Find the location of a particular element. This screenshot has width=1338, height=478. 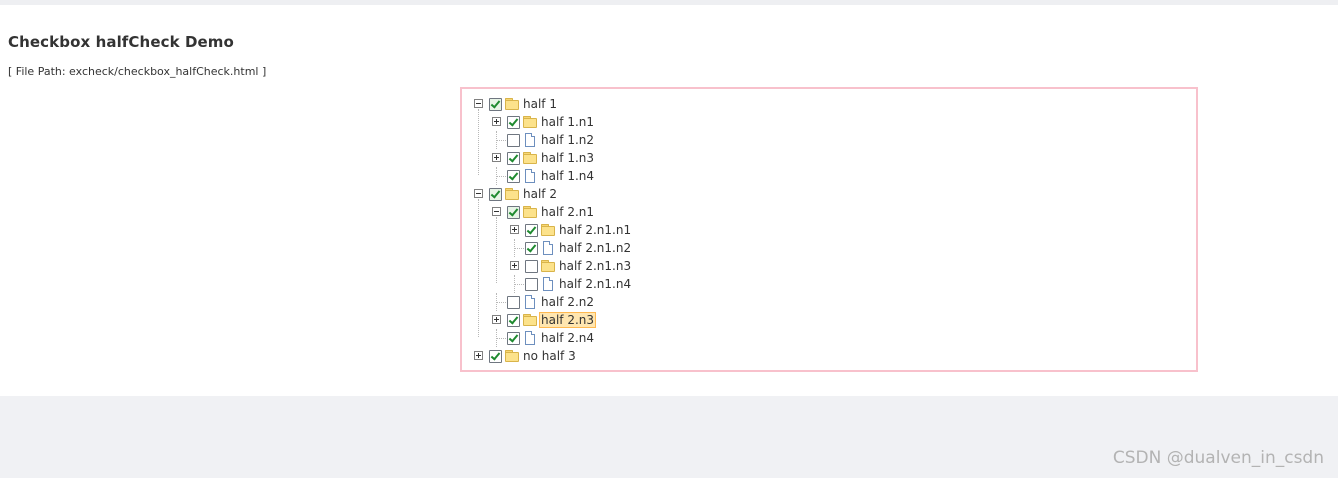

tree-node-label: half 1.n2 is located at coordinates (567, 140).